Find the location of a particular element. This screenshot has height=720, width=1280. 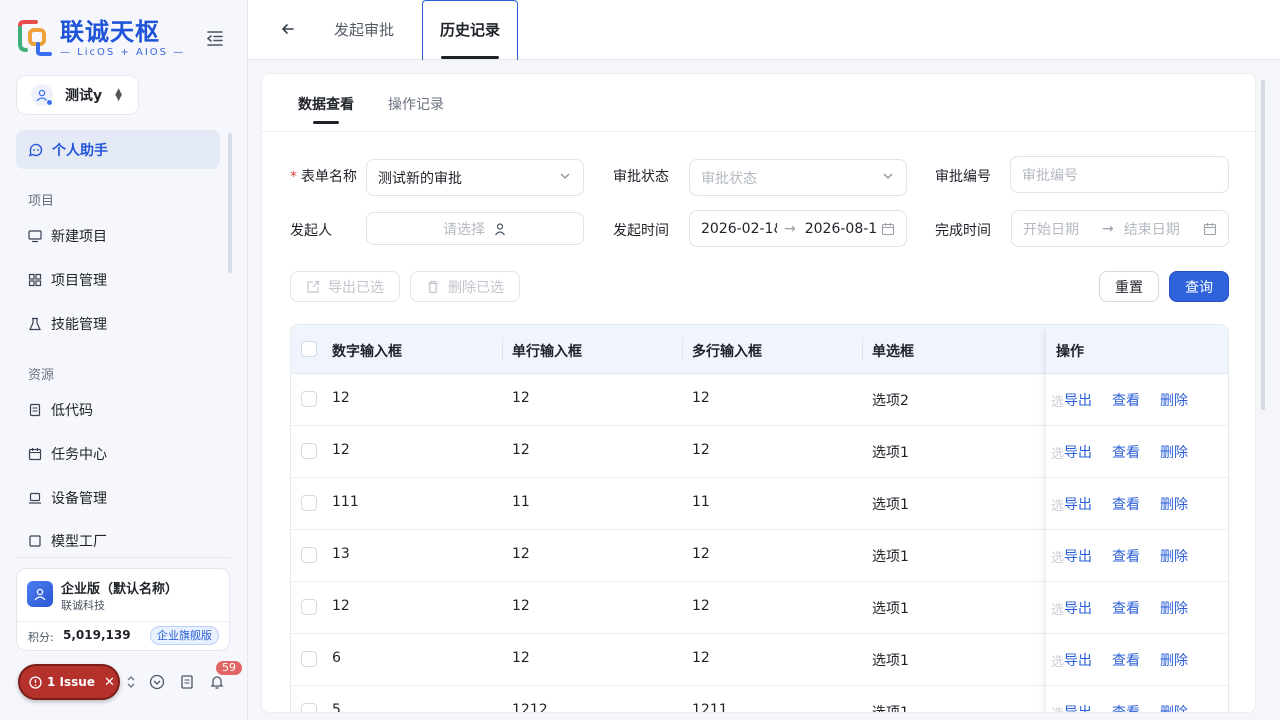

start-time-from: 2026-02-1& is located at coordinates (739, 229).